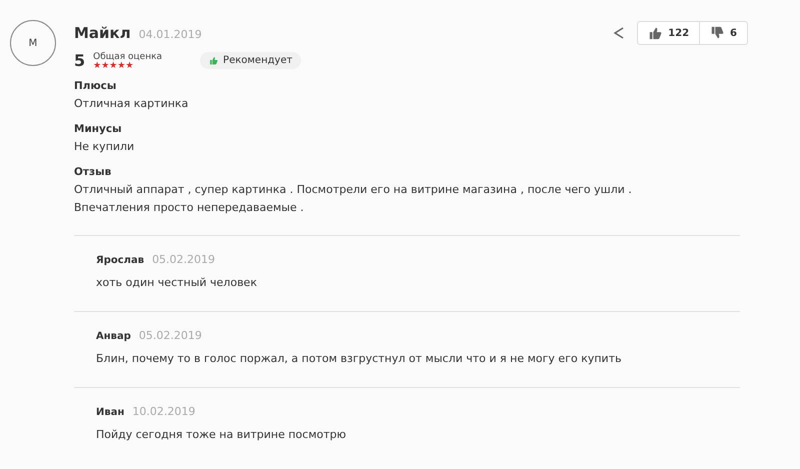 The width and height of the screenshot is (800, 469). Describe the element at coordinates (102, 33) in the screenshot. I see `author-name: Майкл` at that location.